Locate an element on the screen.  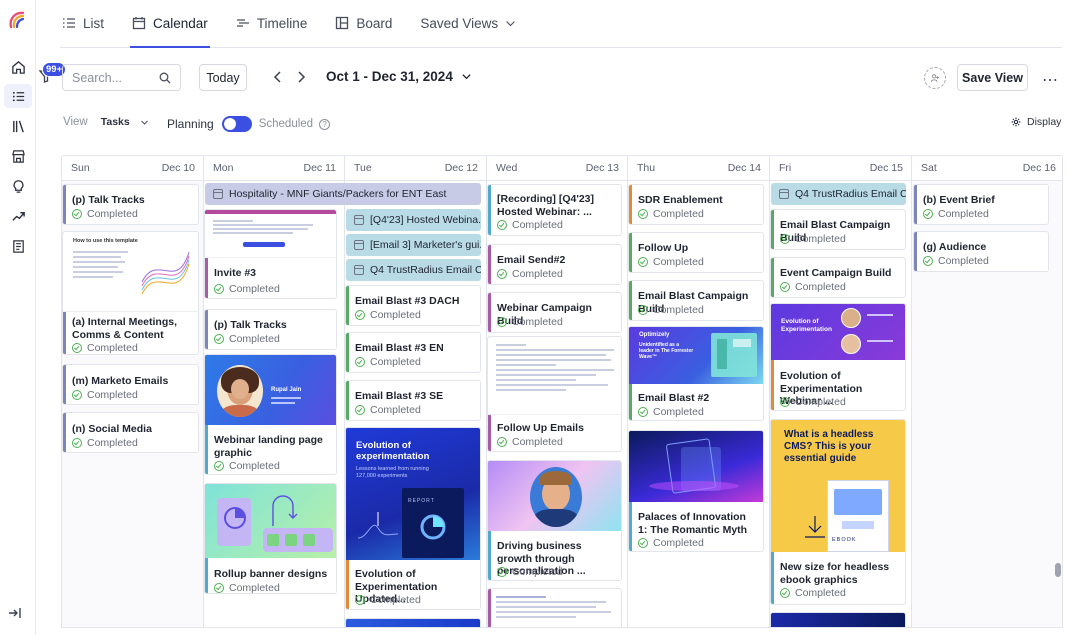
card-title: Email Send#2 is located at coordinates (531, 260).